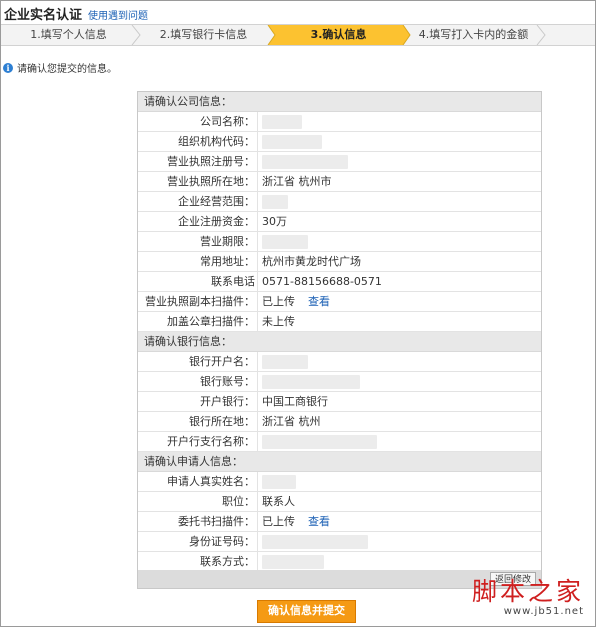  I want to click on step-2-label: 2.填写银行卡信息, so click(203, 34).